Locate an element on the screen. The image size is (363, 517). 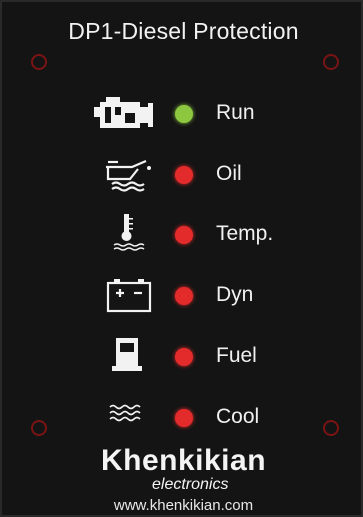
brand-subtitle: electronics is located at coordinates (190, 484).